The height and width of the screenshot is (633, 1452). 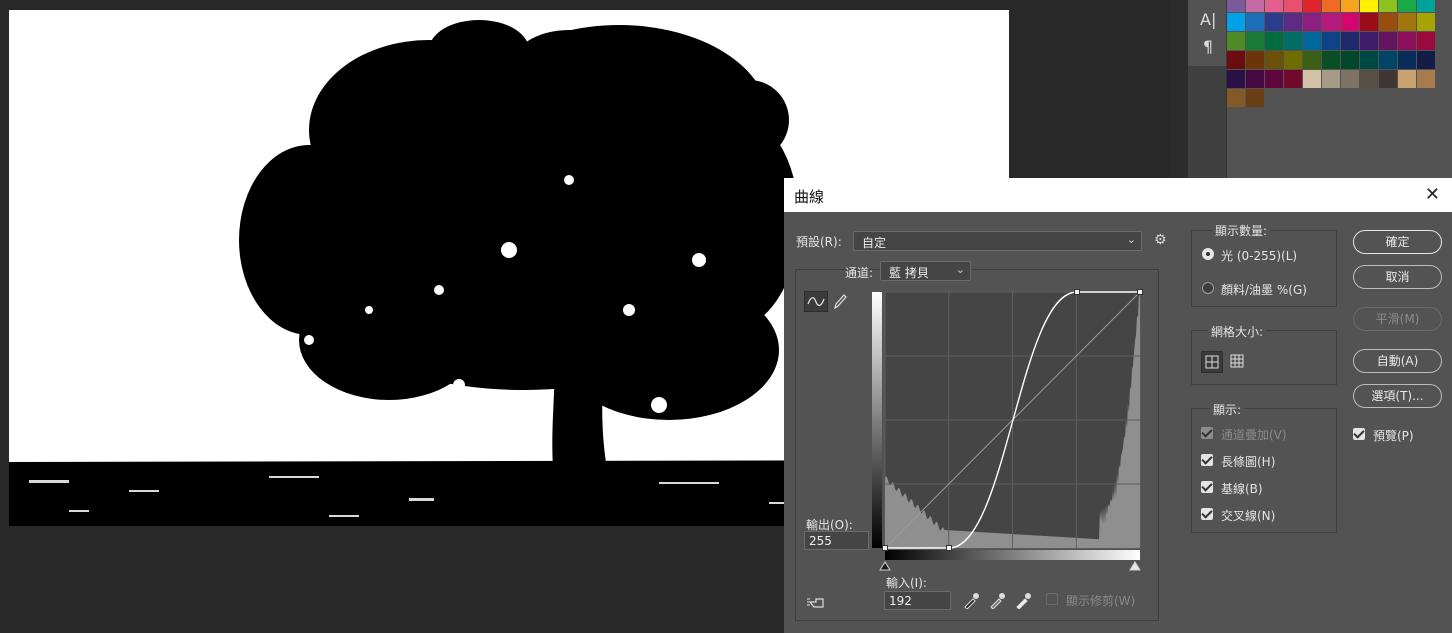 I want to click on pigment-radio-label: 顏料/油墨 %(G), so click(x=1264, y=290).